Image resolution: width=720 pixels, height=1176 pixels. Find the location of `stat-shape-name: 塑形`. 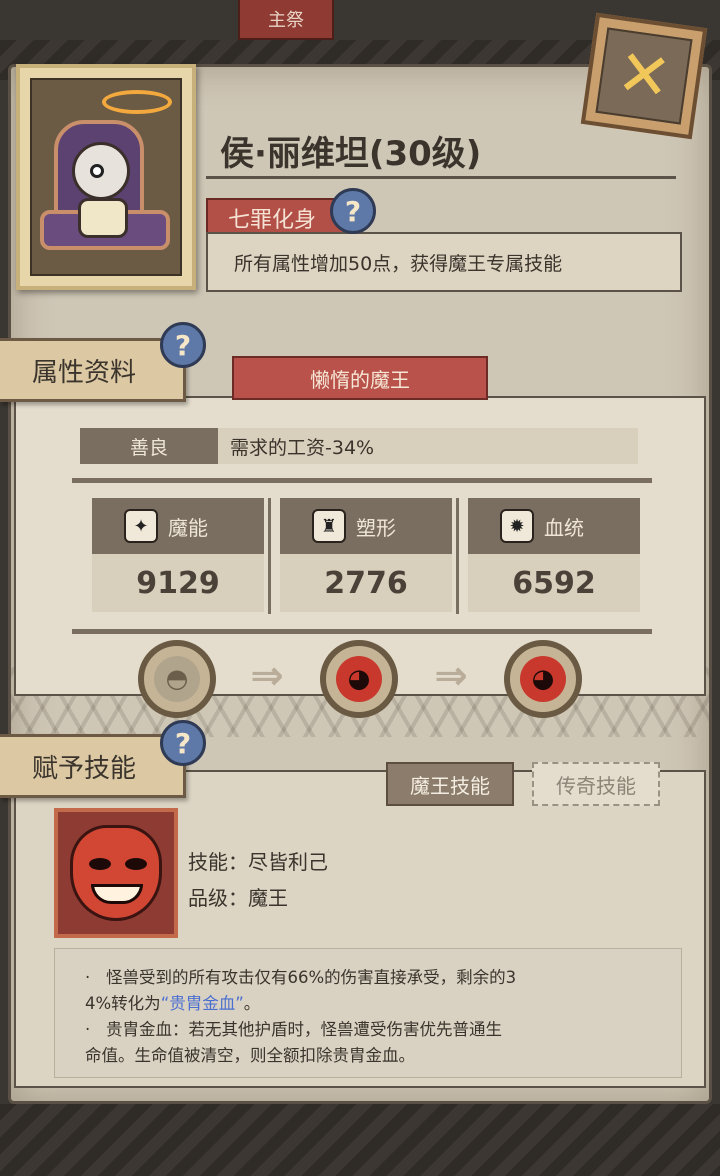

stat-shape-name: 塑形 is located at coordinates (376, 527).